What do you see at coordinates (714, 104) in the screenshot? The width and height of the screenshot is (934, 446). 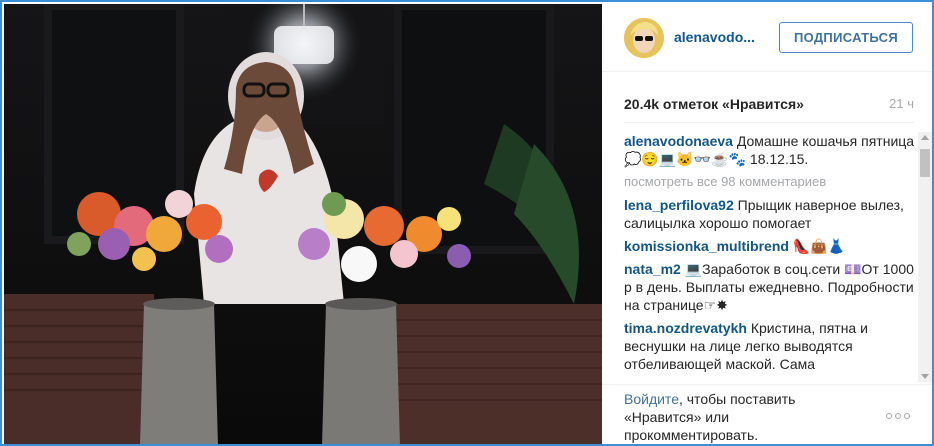 I see `likes-count: 20.4k отметок «Нравится»` at bounding box center [714, 104].